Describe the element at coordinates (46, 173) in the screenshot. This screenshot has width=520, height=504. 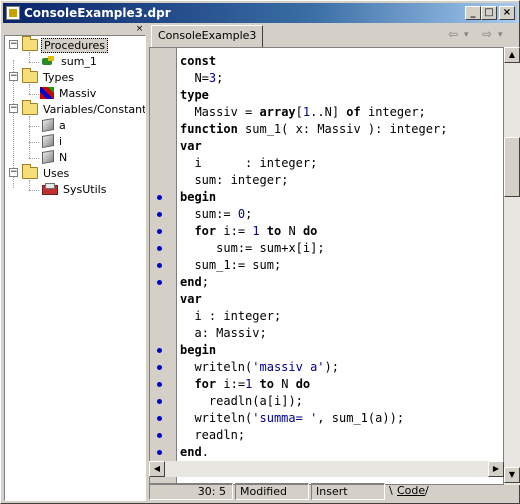
I see `tree-node-uses: Uses` at that location.